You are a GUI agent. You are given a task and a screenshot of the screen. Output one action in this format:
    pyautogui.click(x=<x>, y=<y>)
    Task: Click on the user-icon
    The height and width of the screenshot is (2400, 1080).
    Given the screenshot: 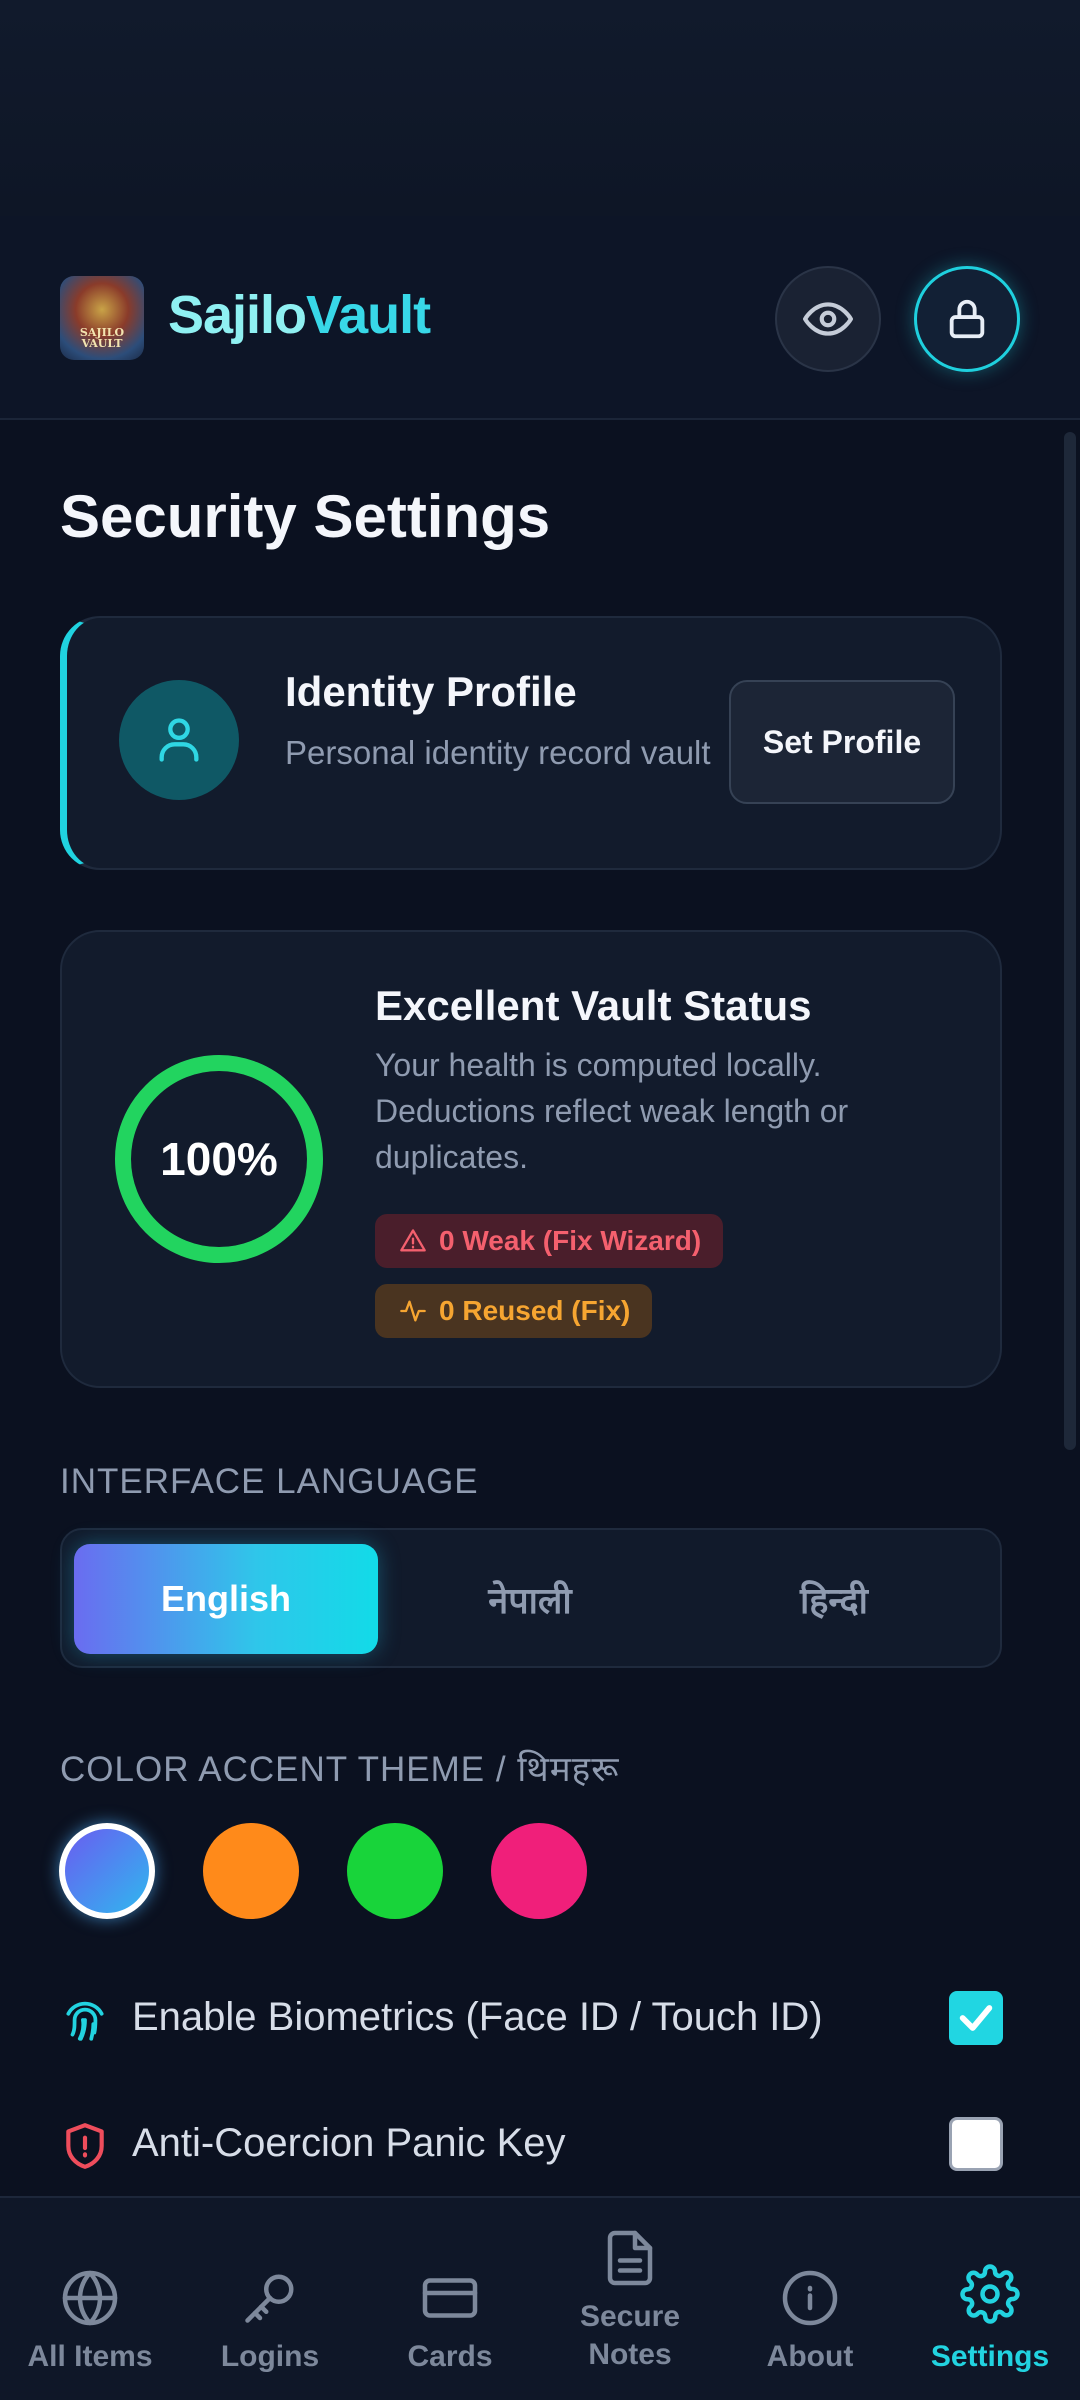 What is the action you would take?
    pyautogui.click(x=179, y=740)
    